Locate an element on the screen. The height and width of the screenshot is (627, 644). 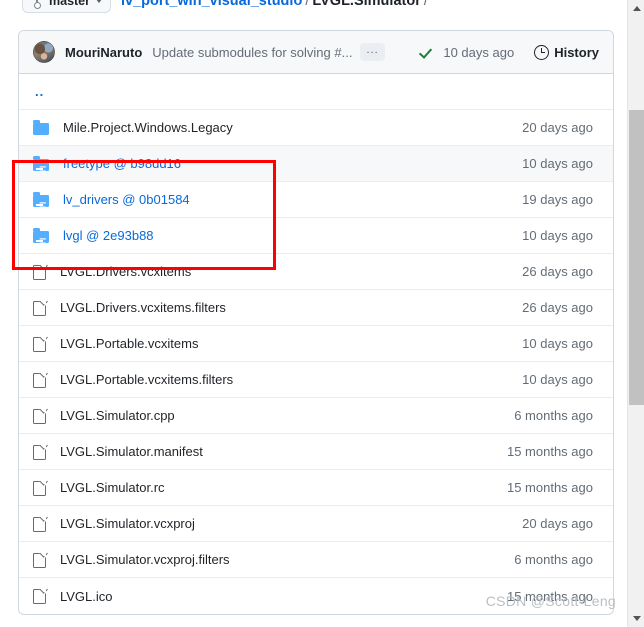
branch-selector: master is located at coordinates (66, 6).